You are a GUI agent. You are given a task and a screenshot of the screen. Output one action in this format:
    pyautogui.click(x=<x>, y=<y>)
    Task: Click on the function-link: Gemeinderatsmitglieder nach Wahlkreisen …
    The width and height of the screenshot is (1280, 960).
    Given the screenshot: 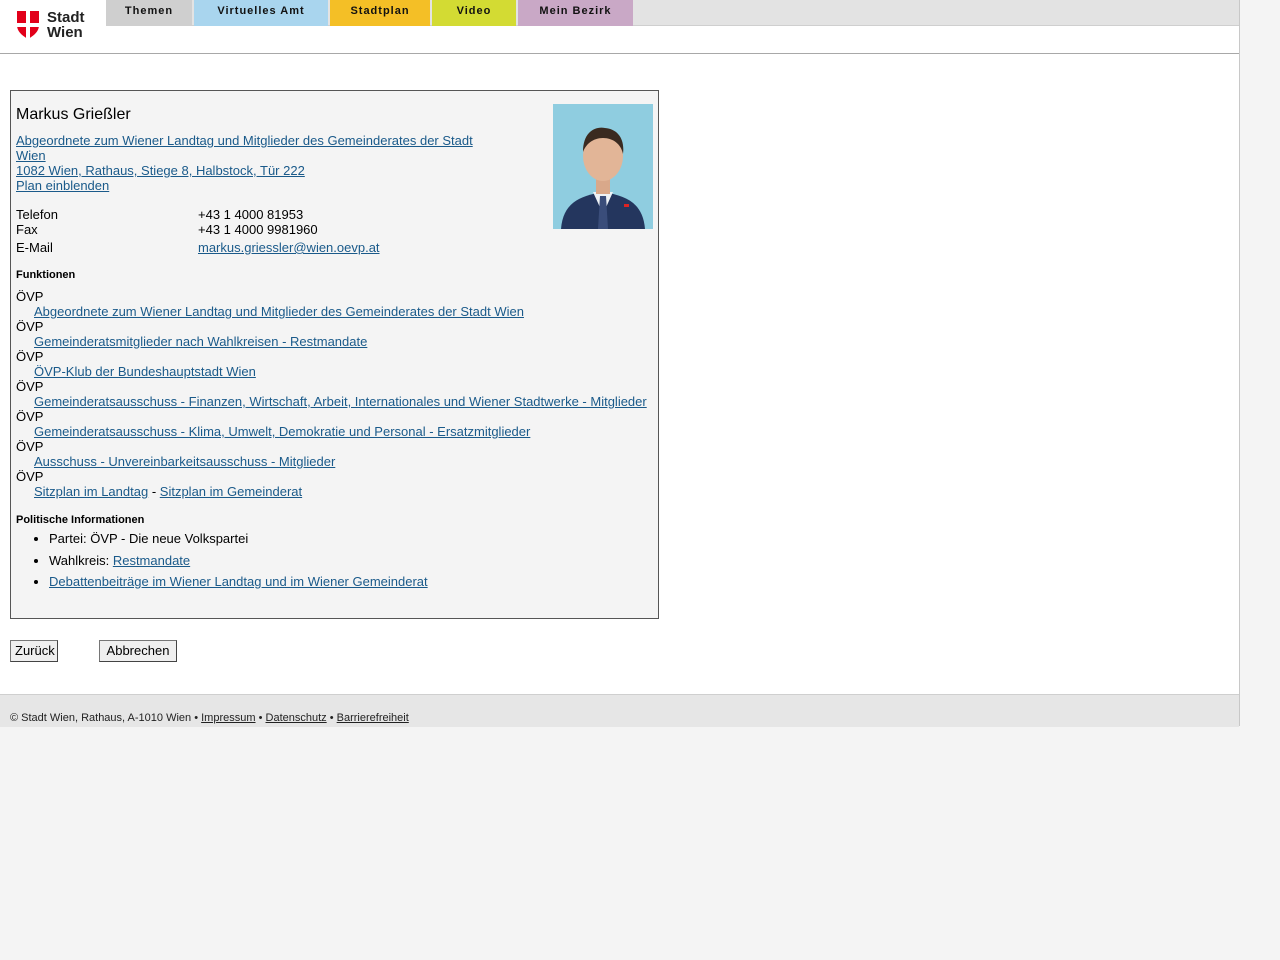 What is the action you would take?
    pyautogui.click(x=200, y=341)
    